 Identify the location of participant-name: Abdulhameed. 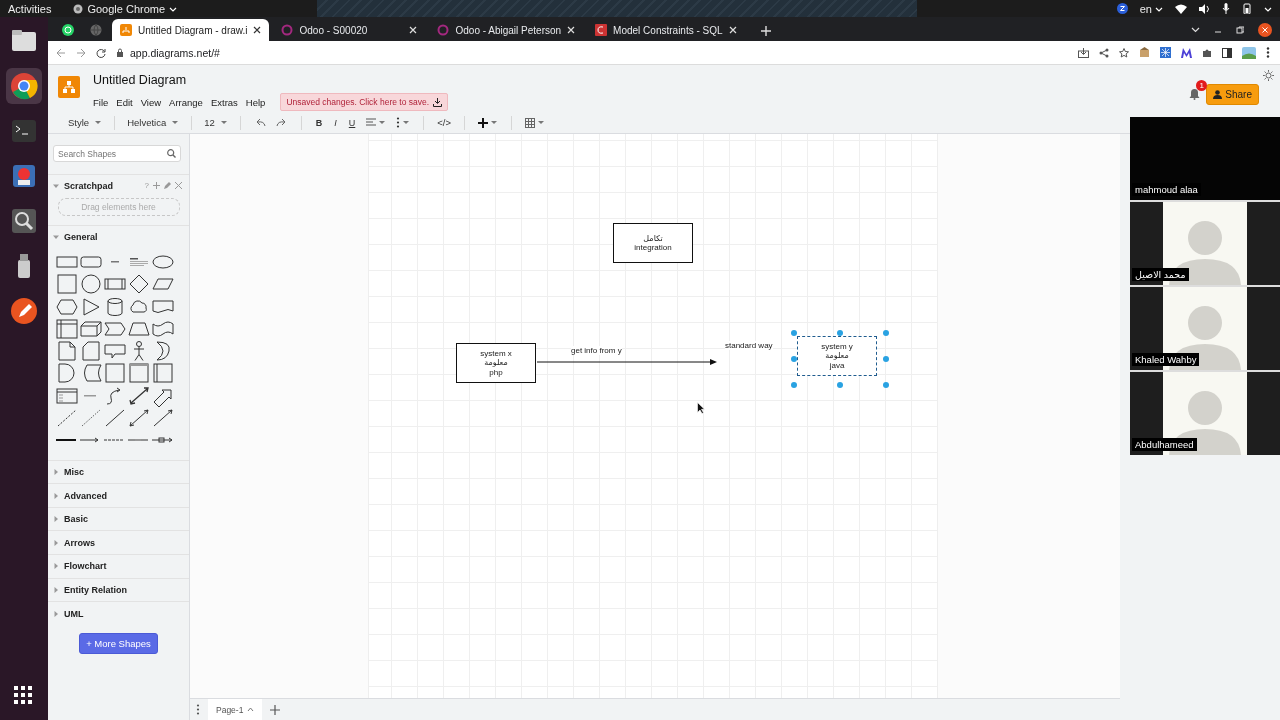
(1164, 444).